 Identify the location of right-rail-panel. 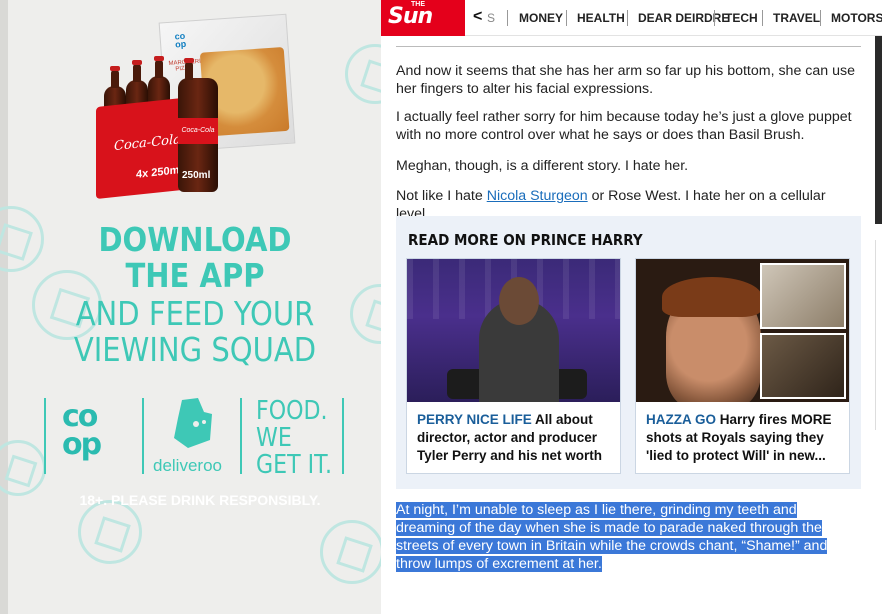
(878, 335).